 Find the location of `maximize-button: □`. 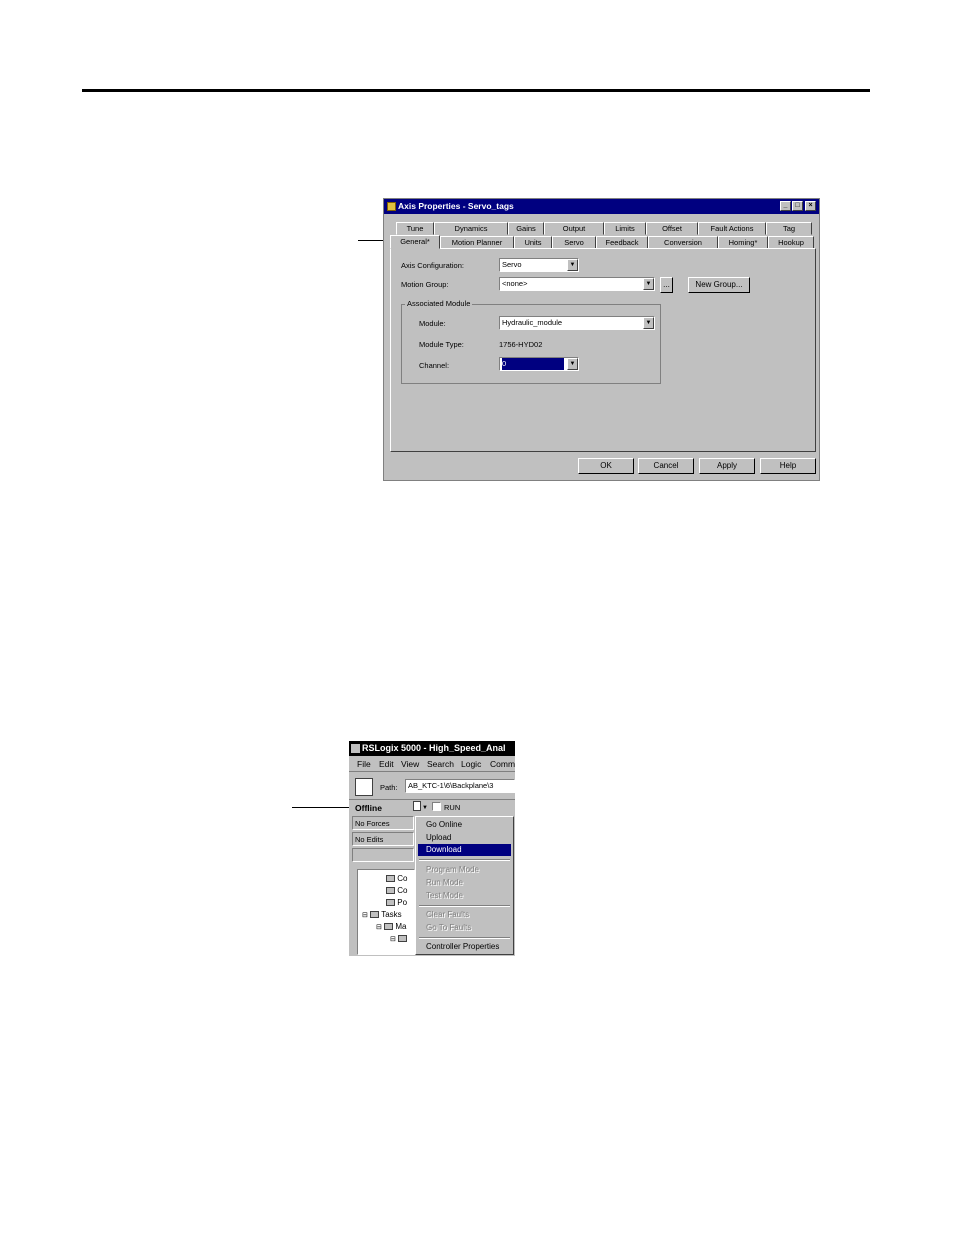

maximize-button: □ is located at coordinates (797, 206).